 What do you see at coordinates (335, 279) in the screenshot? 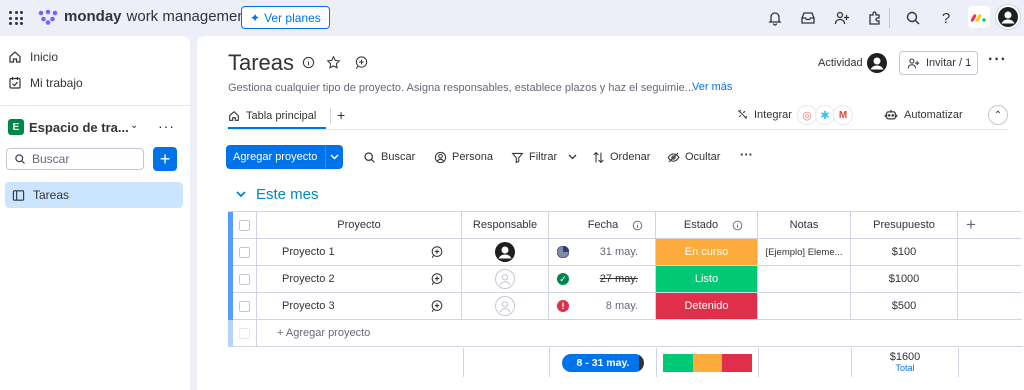
I see `project-name: Proyecto 2` at bounding box center [335, 279].